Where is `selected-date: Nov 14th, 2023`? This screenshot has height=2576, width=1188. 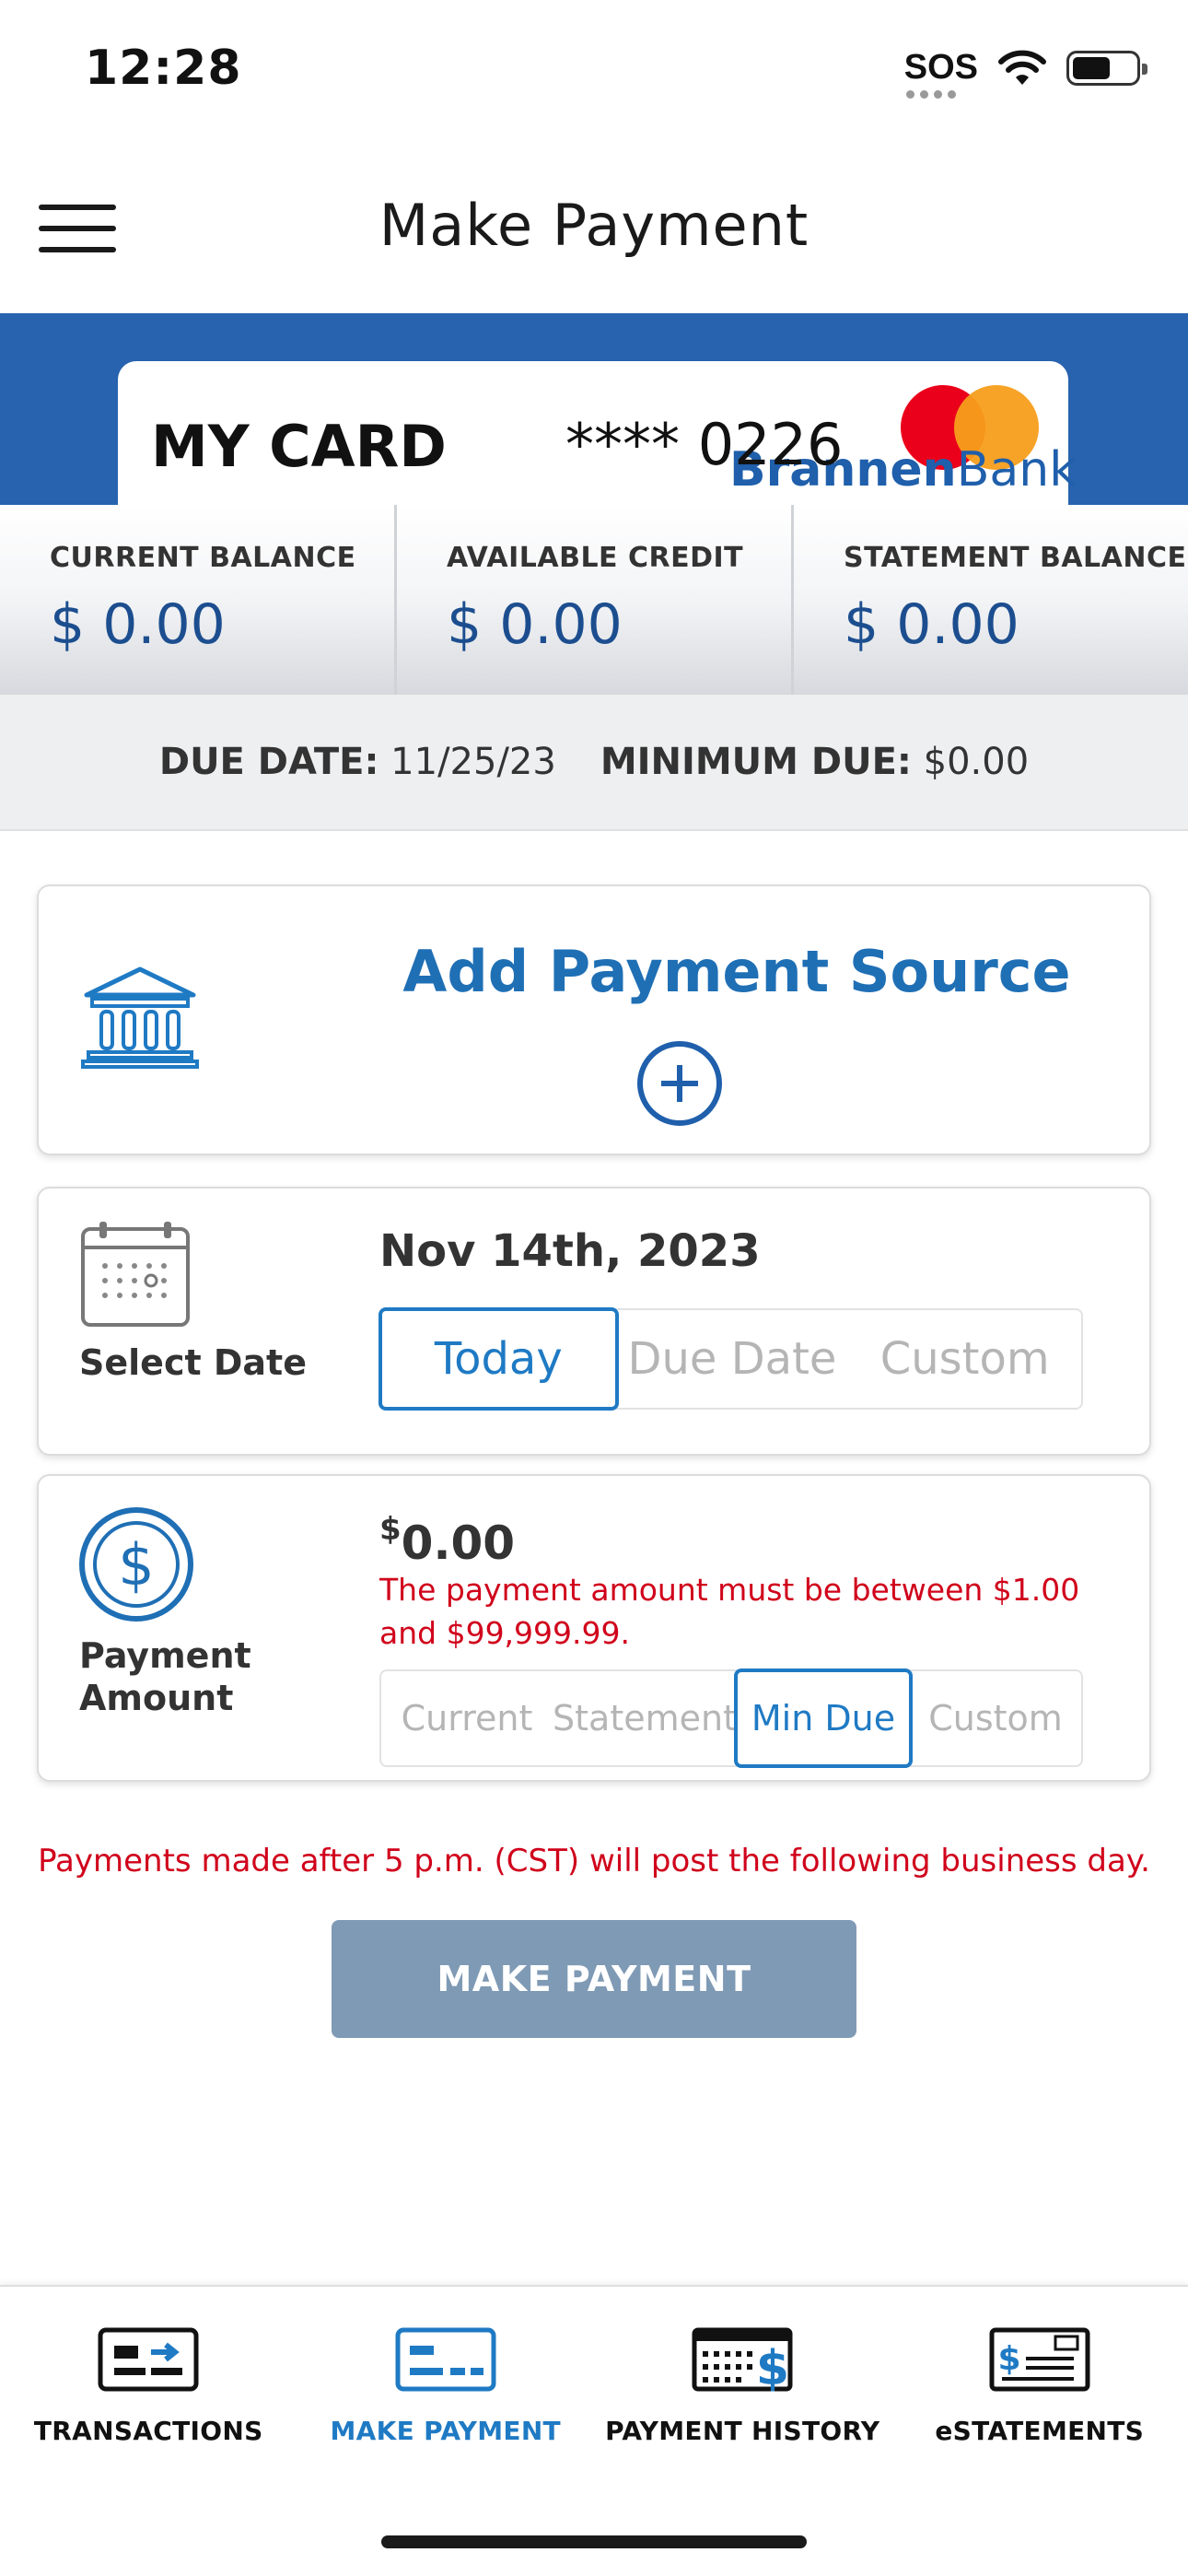
selected-date: Nov 14th, 2023 is located at coordinates (570, 1251).